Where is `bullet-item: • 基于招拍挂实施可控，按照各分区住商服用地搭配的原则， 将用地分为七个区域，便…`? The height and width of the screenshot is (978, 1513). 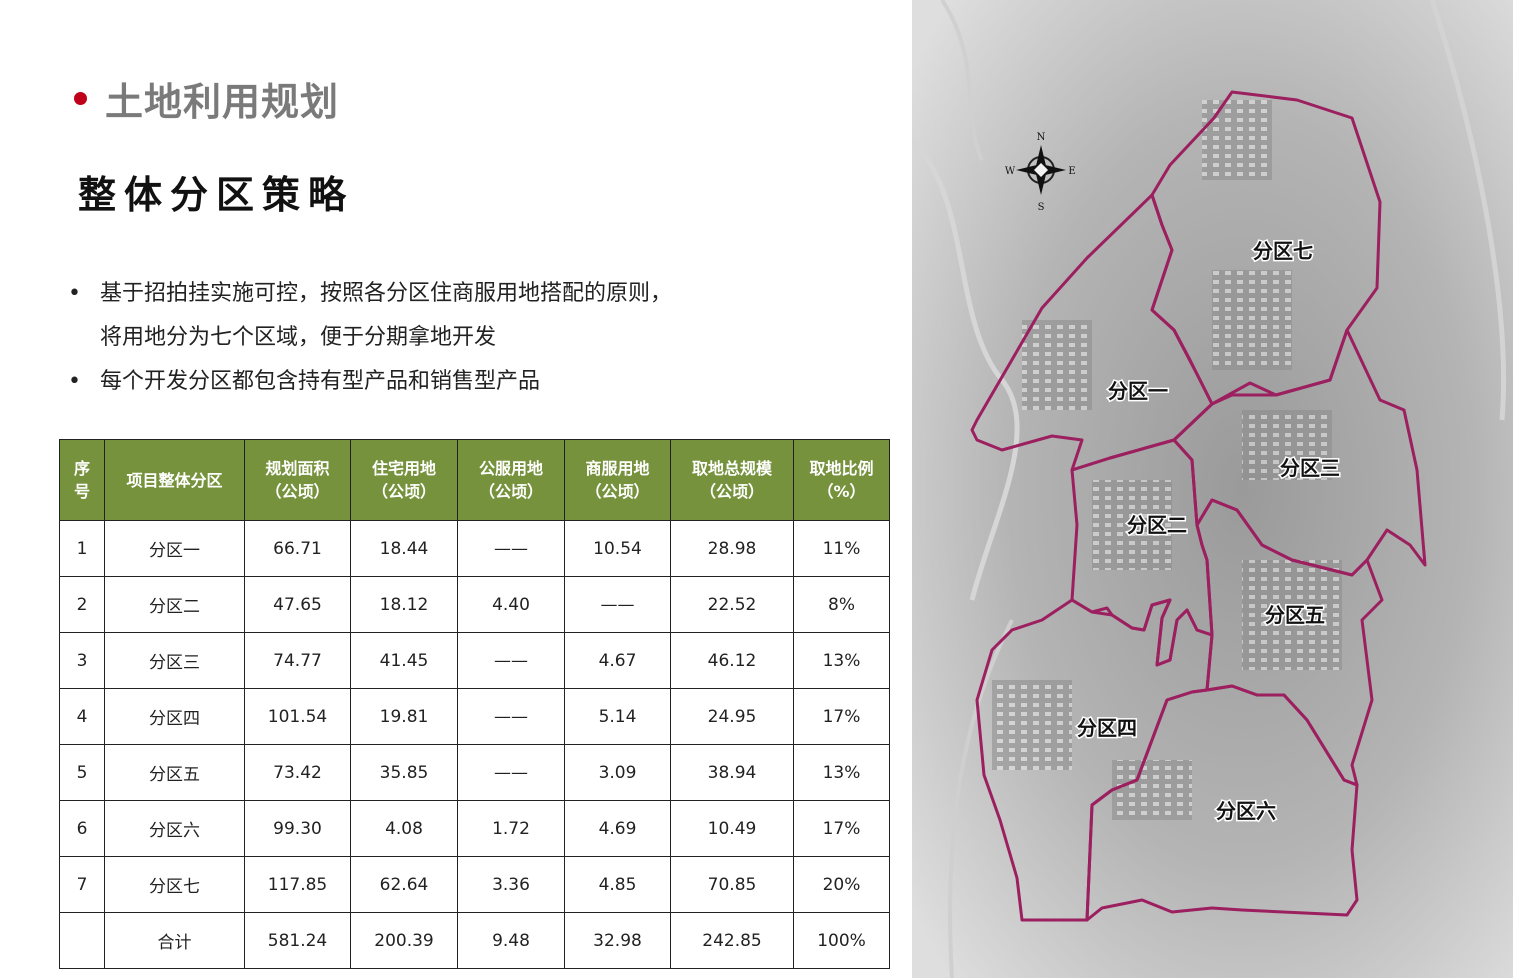 bullet-item: • 基于招拍挂实施可控，按照各分区住商服用地搭配的原则， 将用地分为七个区域，便… is located at coordinates (446, 316).